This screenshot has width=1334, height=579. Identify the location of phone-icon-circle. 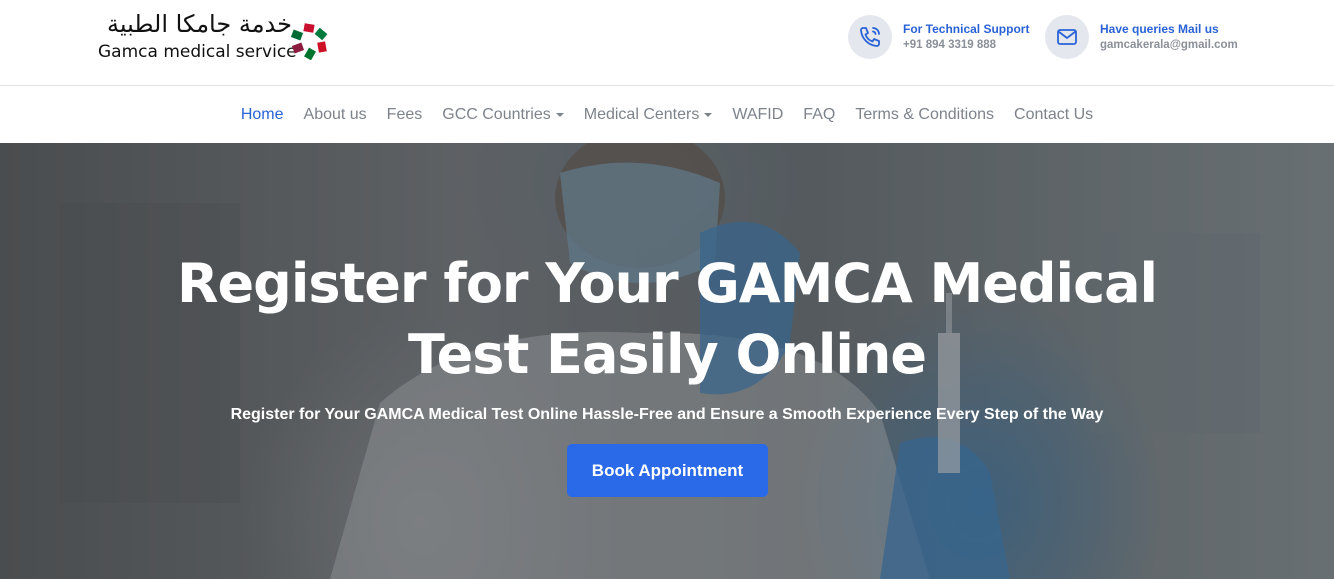
(870, 37).